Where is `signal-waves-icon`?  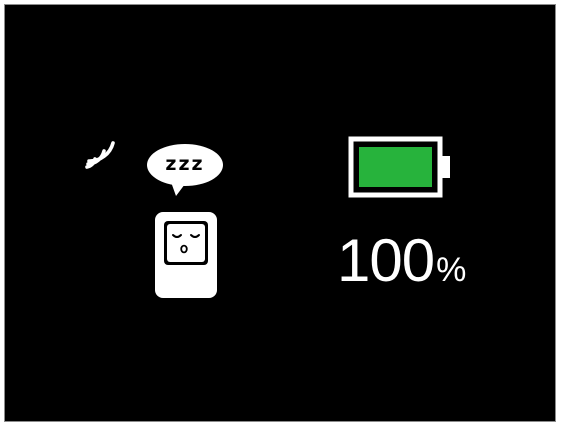
signal-waves-icon is located at coordinates (100, 155).